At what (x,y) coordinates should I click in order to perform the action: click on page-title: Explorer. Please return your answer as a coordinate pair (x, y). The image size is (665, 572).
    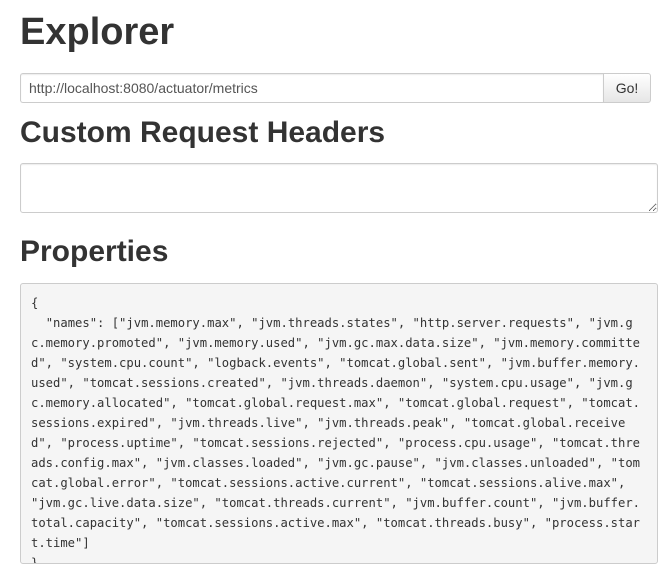
    Looking at the image, I should click on (97, 32).